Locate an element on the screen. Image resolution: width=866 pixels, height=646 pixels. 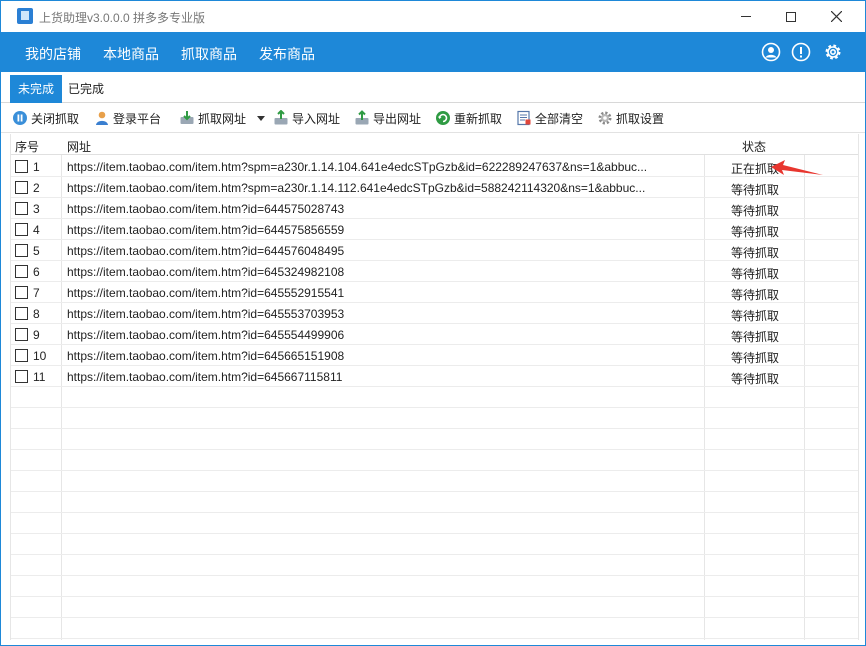
maximize-button is located at coordinates (791, 16).